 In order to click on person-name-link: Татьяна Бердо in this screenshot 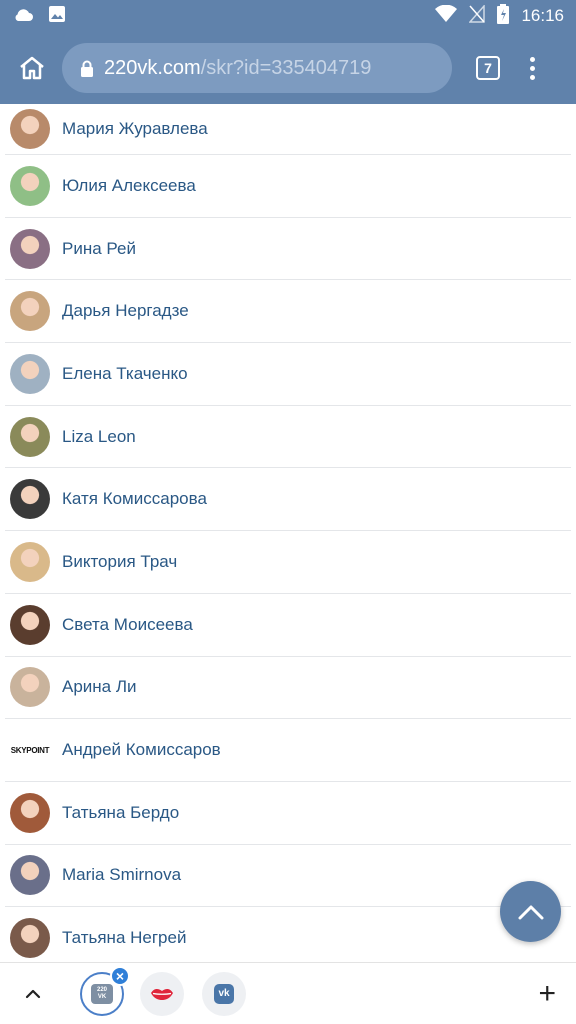, I will do `click(120, 813)`.